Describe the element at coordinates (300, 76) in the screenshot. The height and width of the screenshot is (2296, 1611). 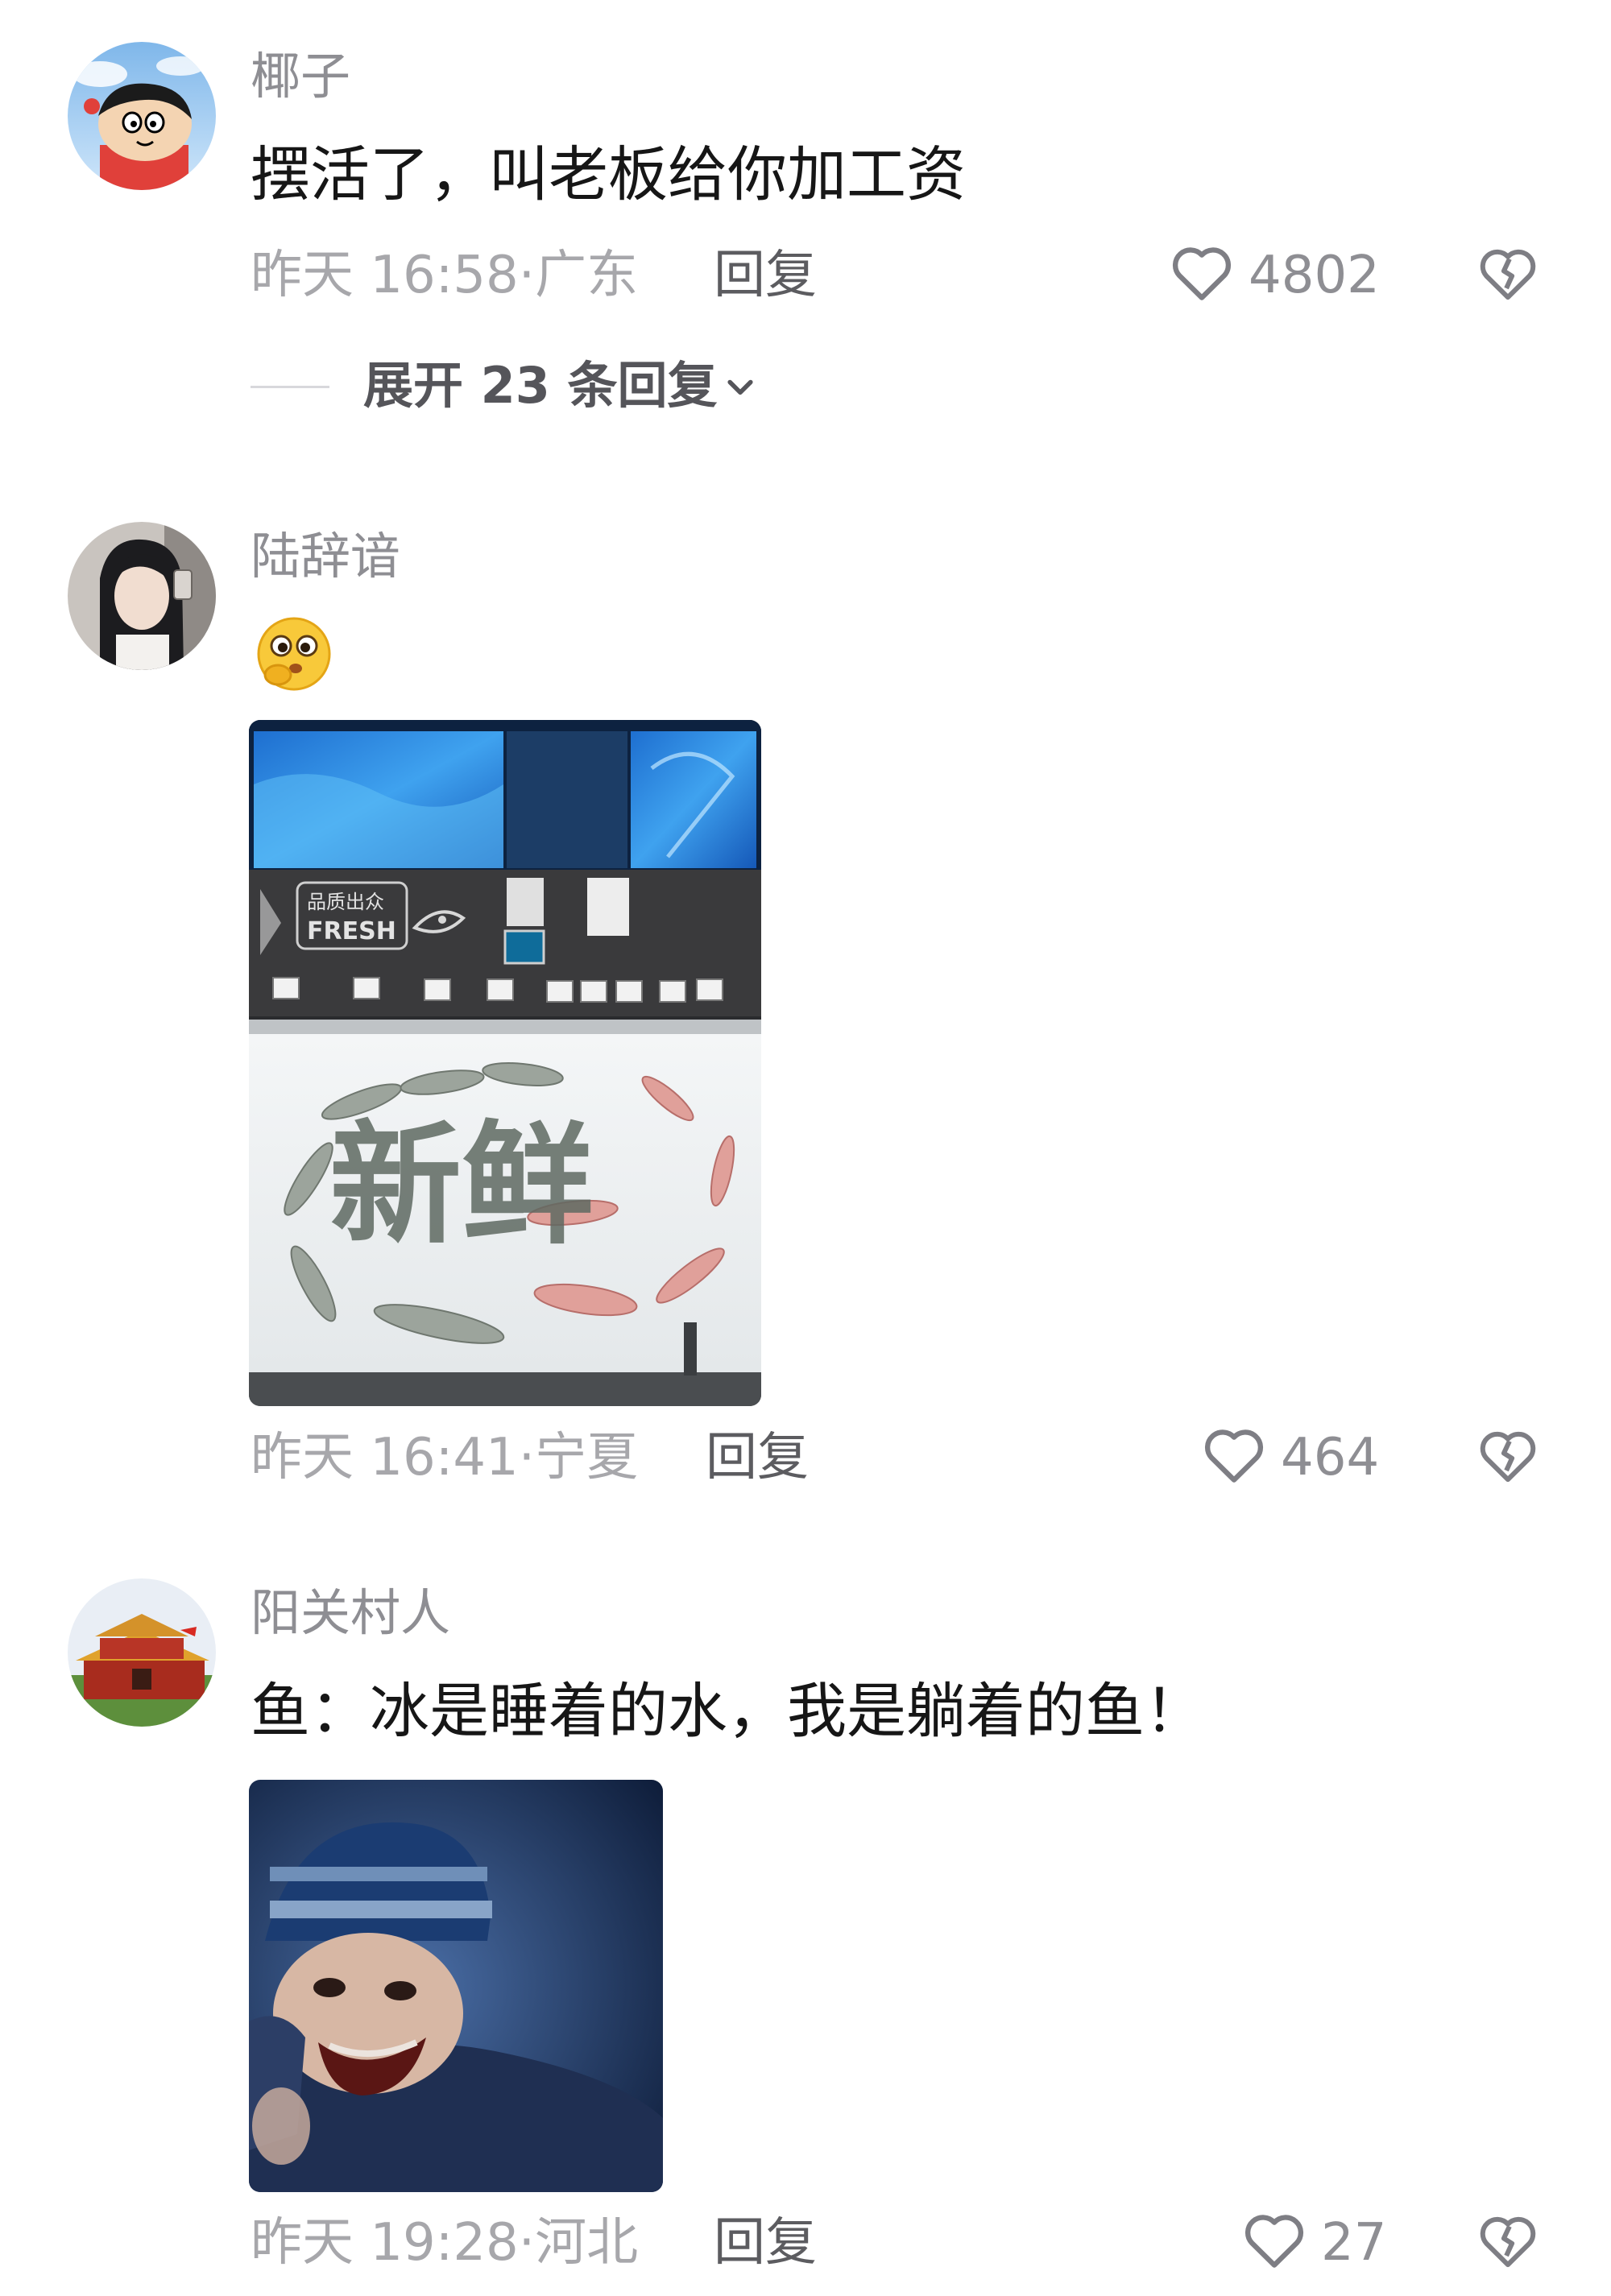
I see `username: 椰子` at that location.